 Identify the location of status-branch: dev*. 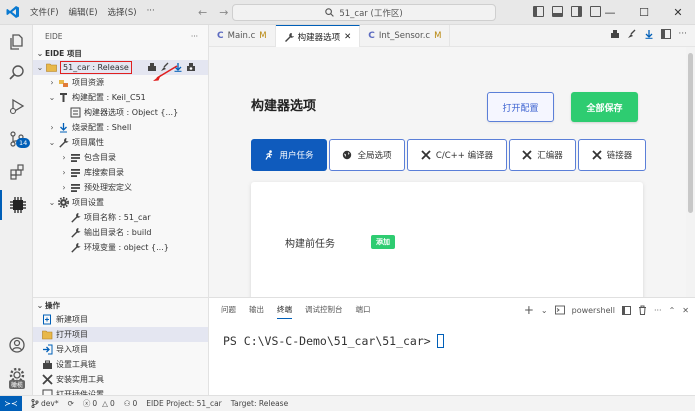
(45, 403).